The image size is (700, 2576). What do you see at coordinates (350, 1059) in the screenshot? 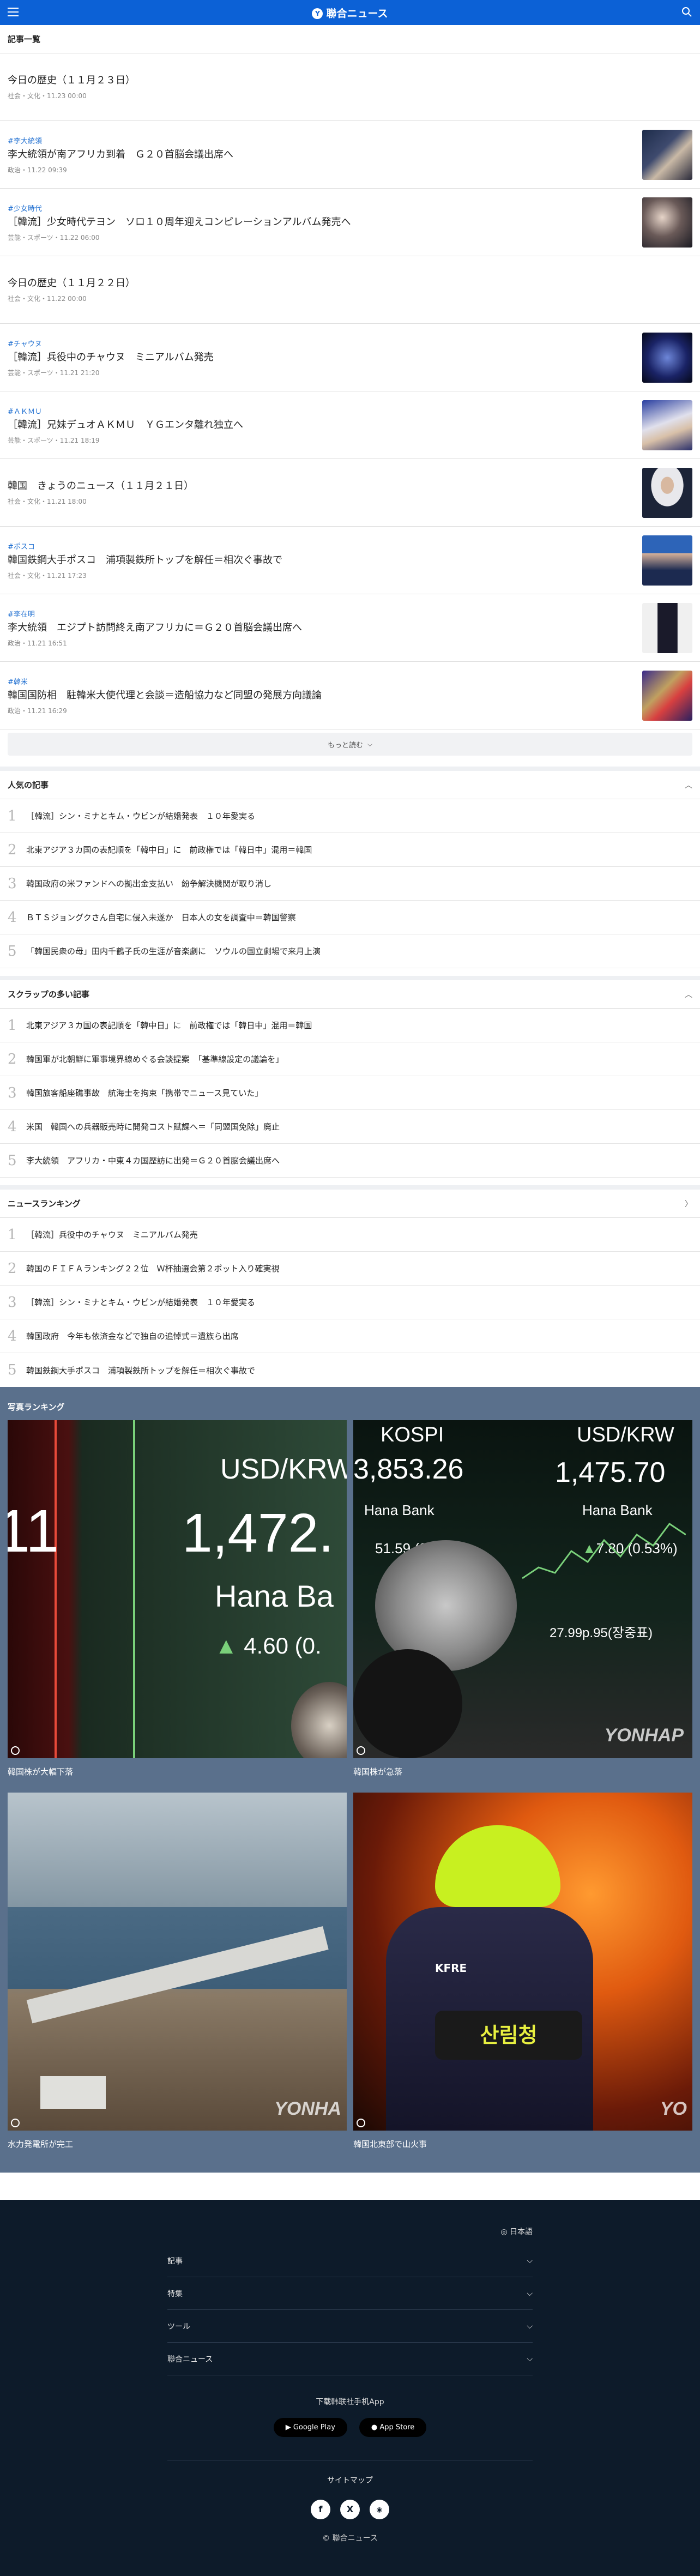
I see `ranked-item: 2 韓国軍が北朝鮮に軍事境界線めぐる会談提案 「基準線設定の議論を」` at bounding box center [350, 1059].